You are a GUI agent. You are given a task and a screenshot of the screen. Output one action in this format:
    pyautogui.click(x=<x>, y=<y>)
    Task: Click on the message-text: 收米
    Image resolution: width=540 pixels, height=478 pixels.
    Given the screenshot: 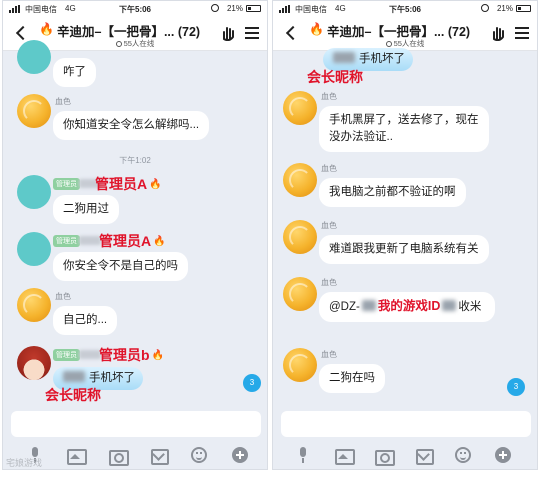 What is the action you would take?
    pyautogui.click(x=470, y=307)
    